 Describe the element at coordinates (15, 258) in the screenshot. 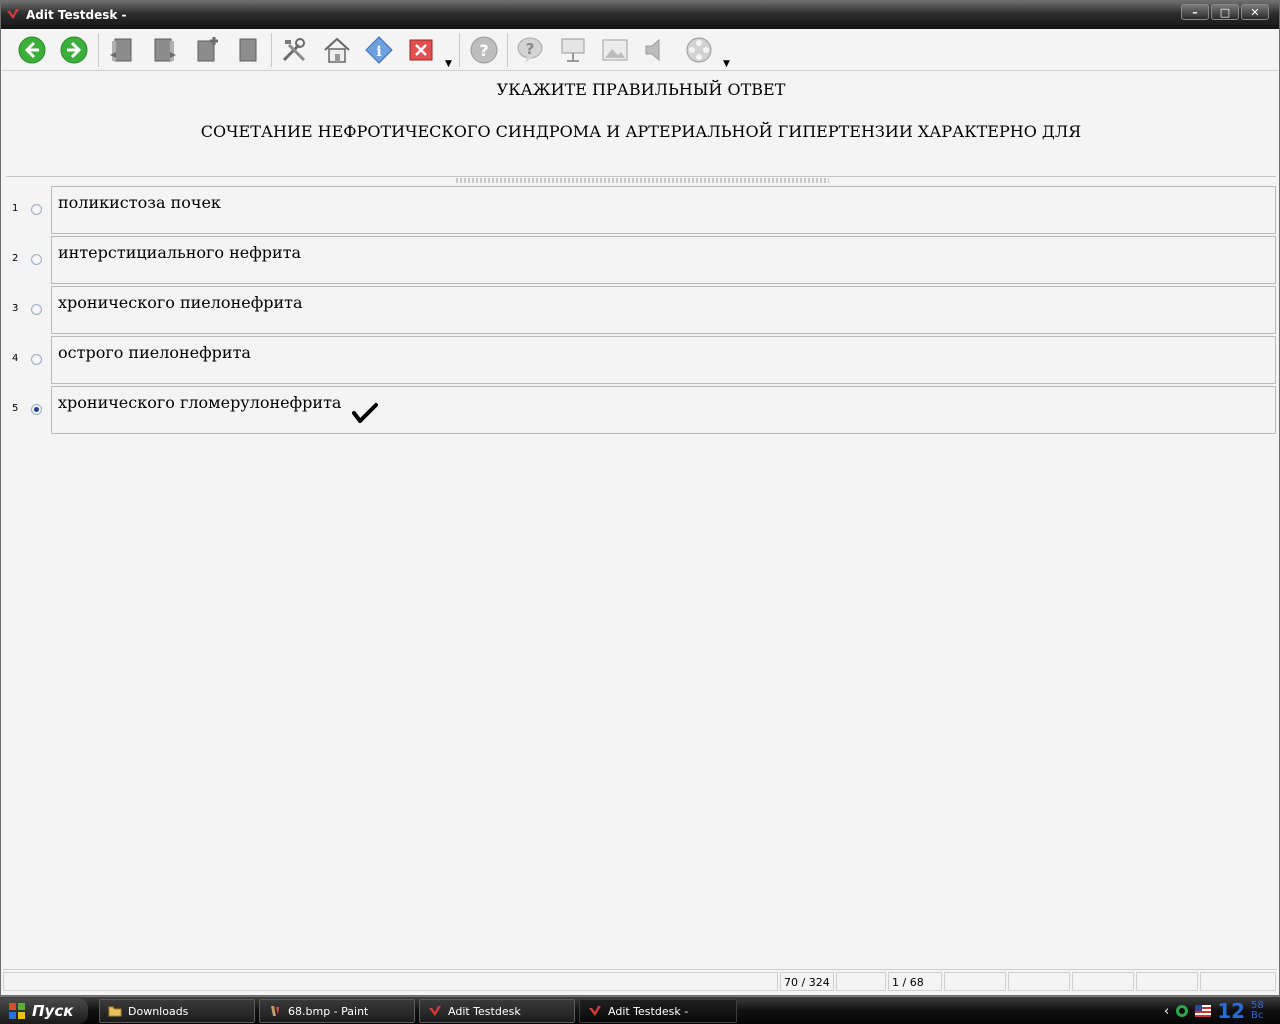

I see `answer-number: 2` at that location.